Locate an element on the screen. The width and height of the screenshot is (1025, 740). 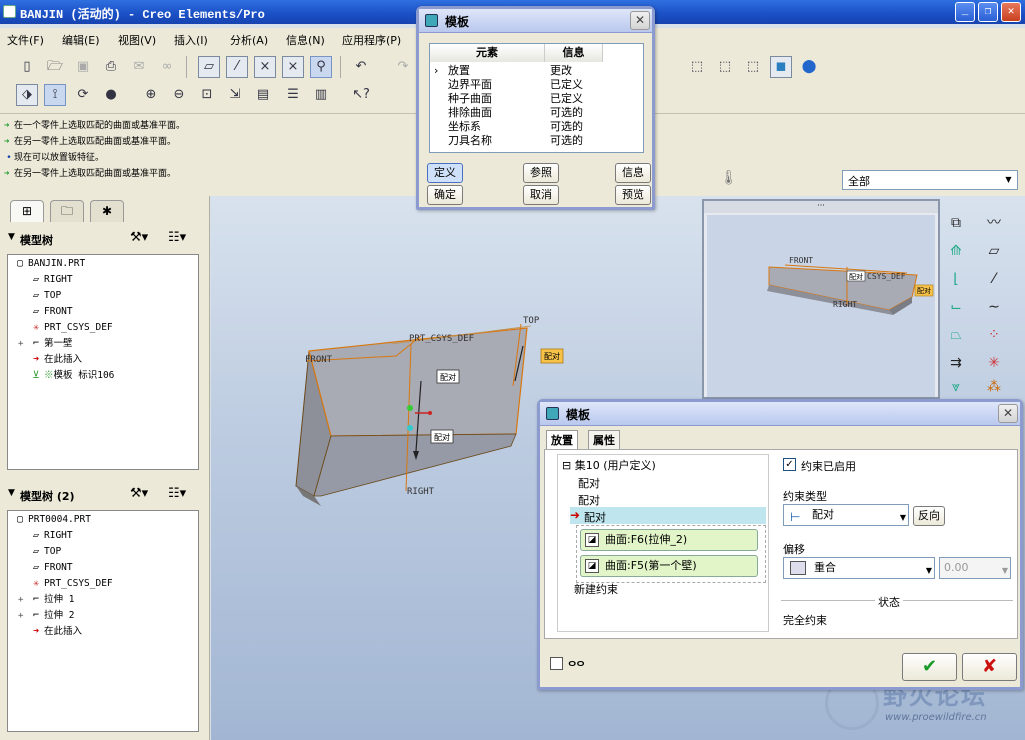
selection-filter-dropdown: 全部 ▼ is located at coordinates (930, 180).